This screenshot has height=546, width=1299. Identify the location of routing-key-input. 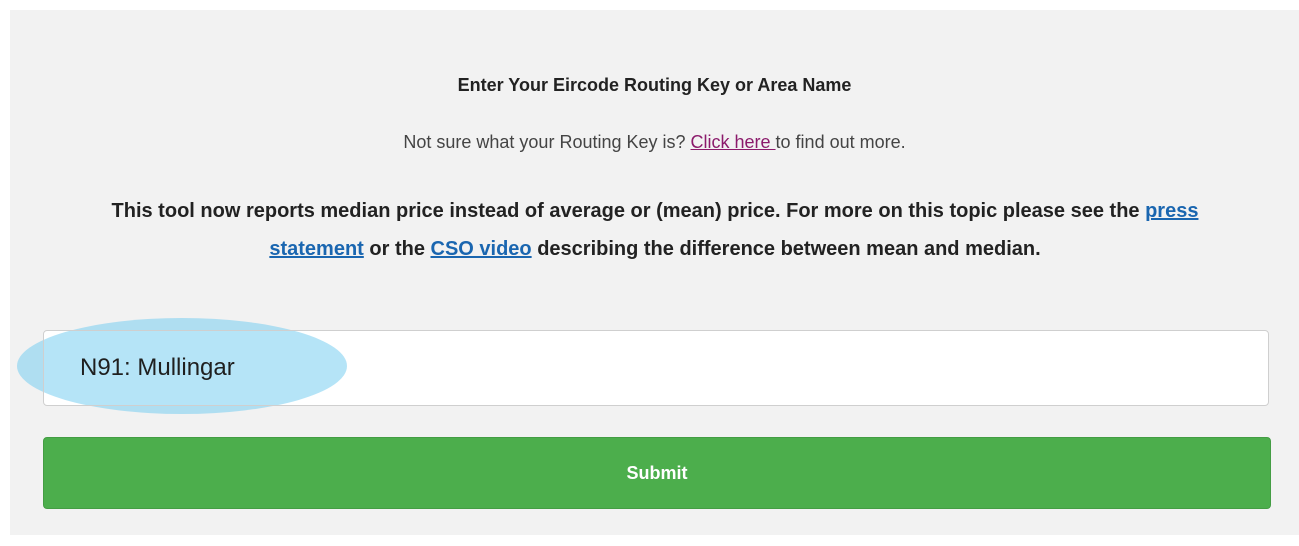
(656, 368).